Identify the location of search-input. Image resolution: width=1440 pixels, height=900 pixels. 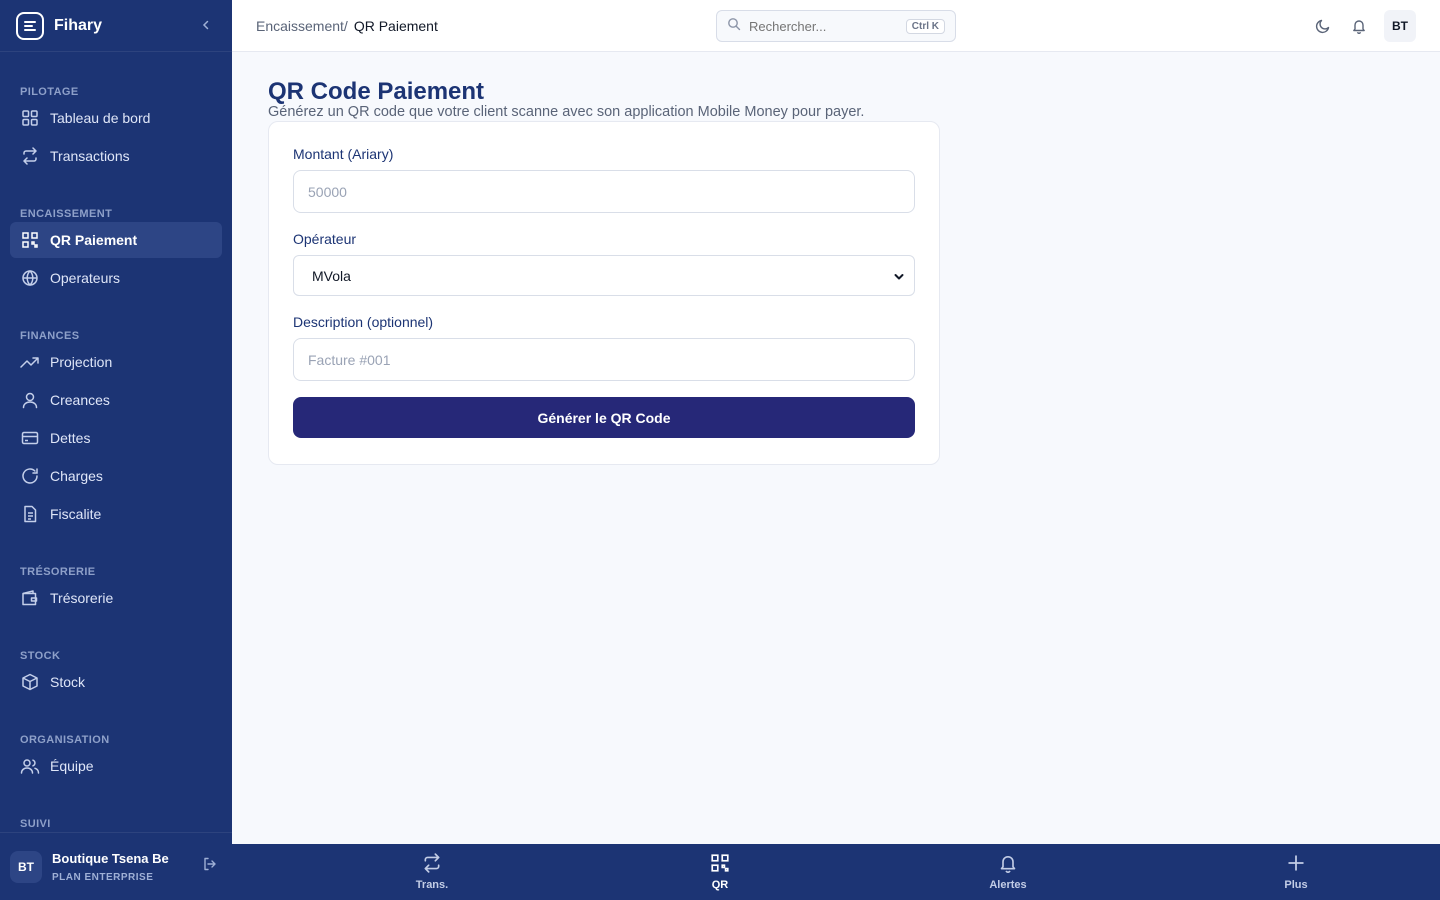
(819, 26).